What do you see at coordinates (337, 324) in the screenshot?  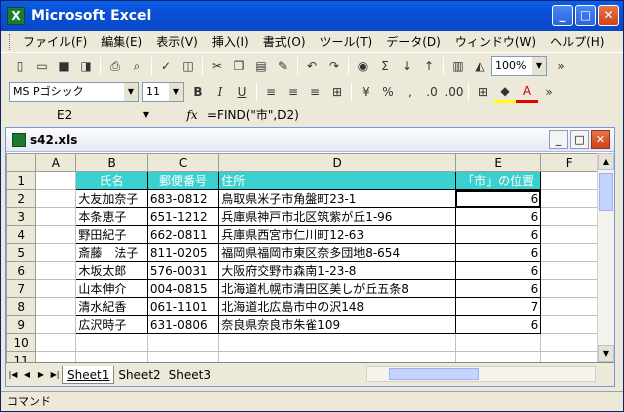 I see `cell-address: 奈良県奈良市朱雀109` at bounding box center [337, 324].